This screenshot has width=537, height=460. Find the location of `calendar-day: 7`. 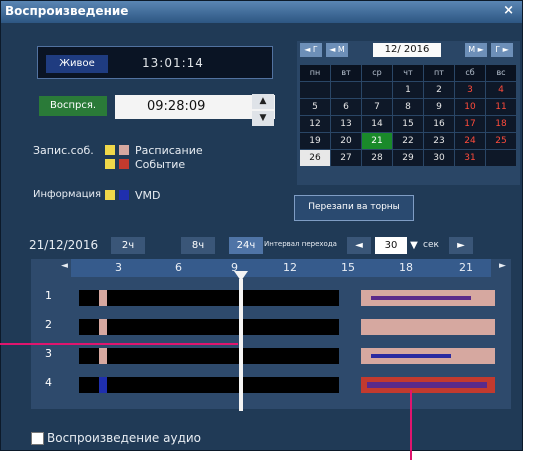

calendar-day: 7 is located at coordinates (377, 107).